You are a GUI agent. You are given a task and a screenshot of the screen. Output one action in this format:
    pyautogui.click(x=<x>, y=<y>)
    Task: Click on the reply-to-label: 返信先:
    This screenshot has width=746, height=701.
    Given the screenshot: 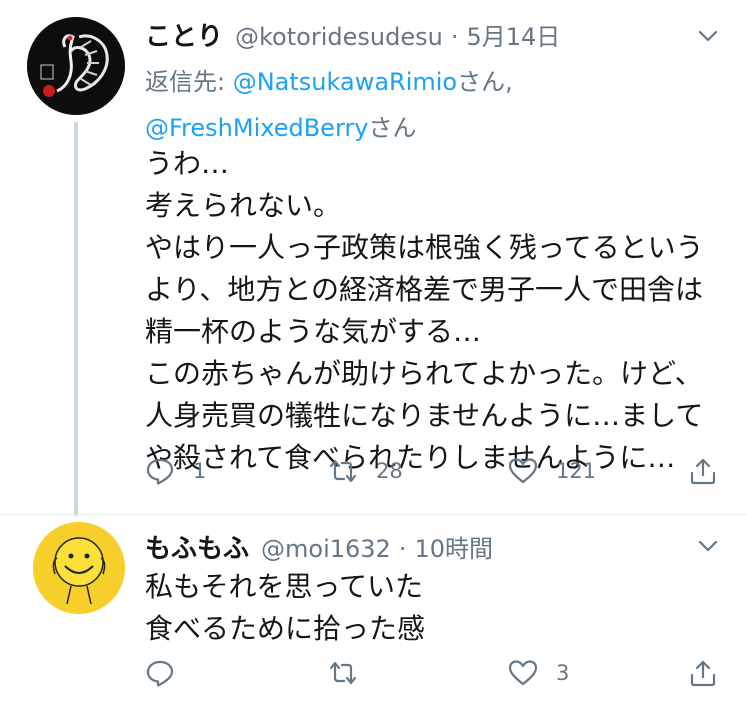 What is the action you would take?
    pyautogui.click(x=189, y=82)
    